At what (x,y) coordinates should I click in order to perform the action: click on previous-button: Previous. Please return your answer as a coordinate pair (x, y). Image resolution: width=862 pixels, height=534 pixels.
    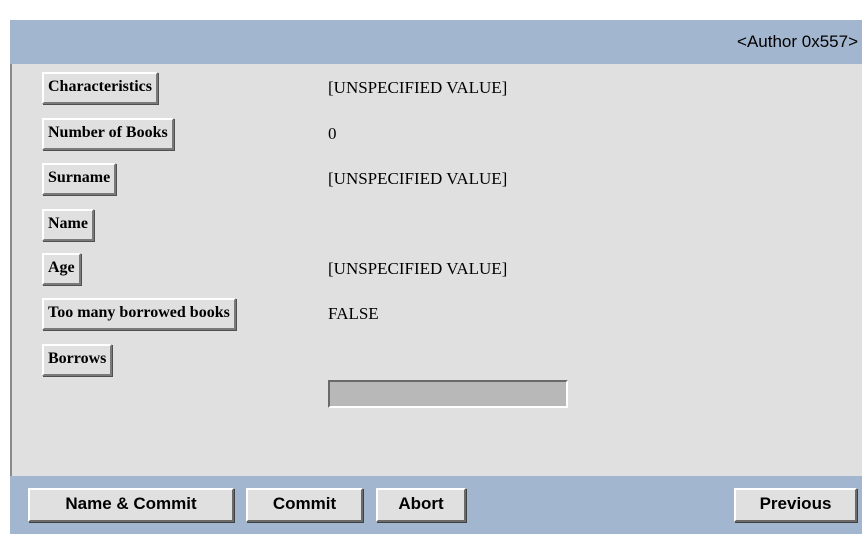
    Looking at the image, I should click on (795, 505).